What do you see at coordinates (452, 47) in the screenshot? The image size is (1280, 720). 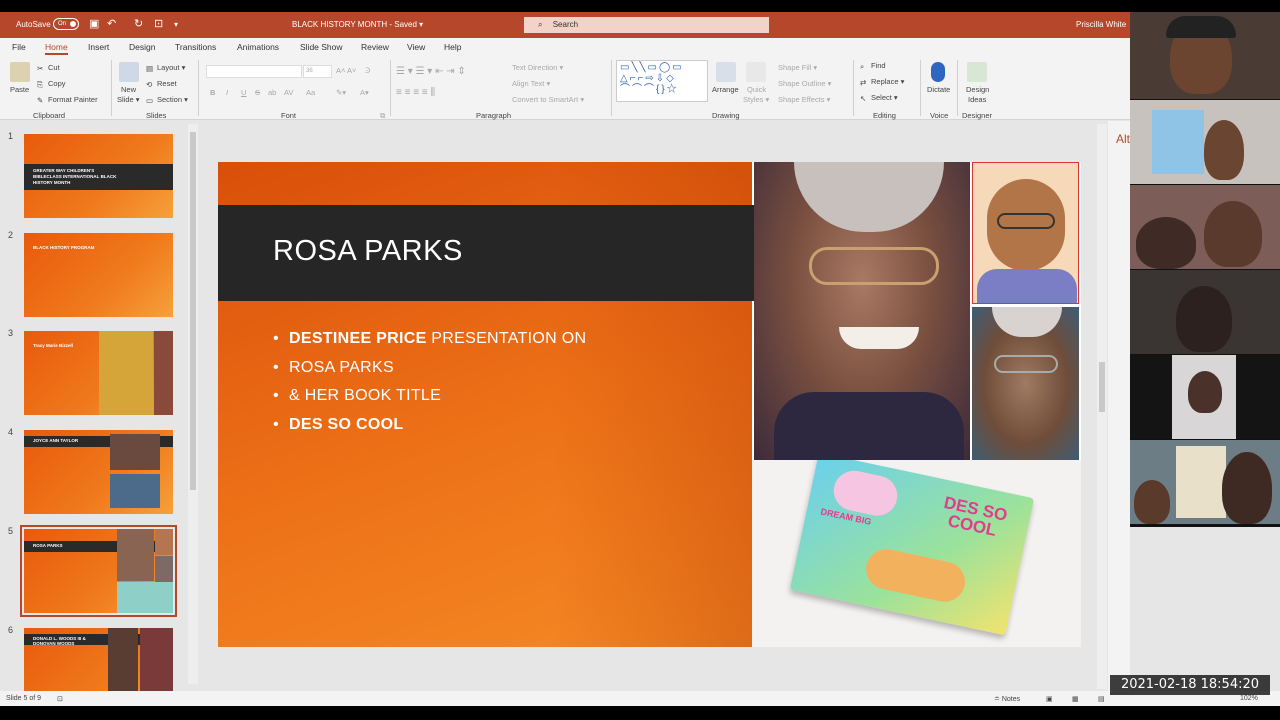 I see `tab-help: Help` at bounding box center [452, 47].